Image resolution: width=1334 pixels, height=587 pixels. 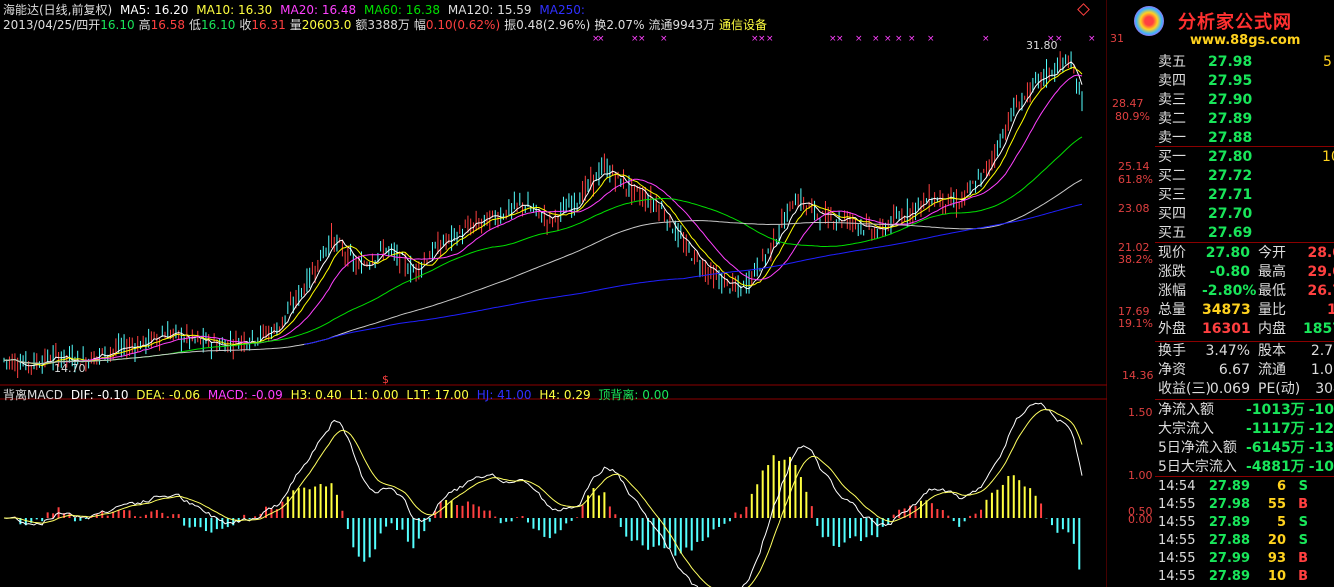 I want to click on ask-row: 卖二 27.89, so click(x=1218, y=119).